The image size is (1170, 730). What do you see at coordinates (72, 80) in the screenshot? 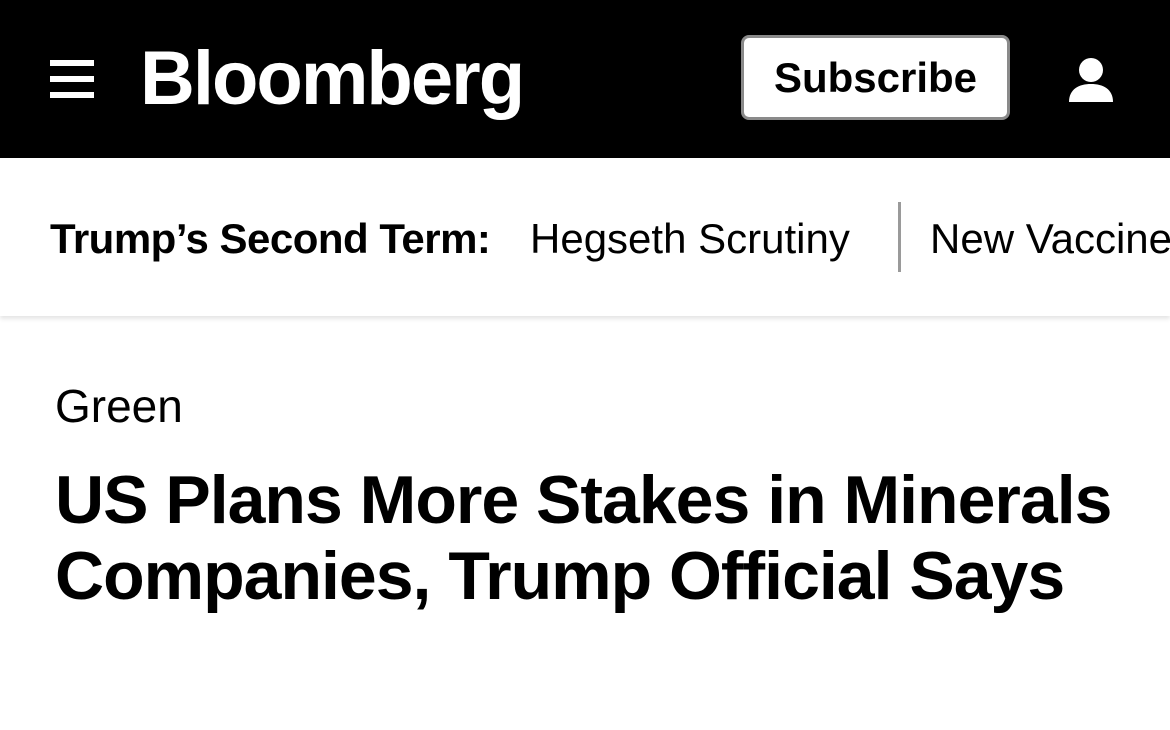
I see `hamburger-menu-icon` at bounding box center [72, 80].